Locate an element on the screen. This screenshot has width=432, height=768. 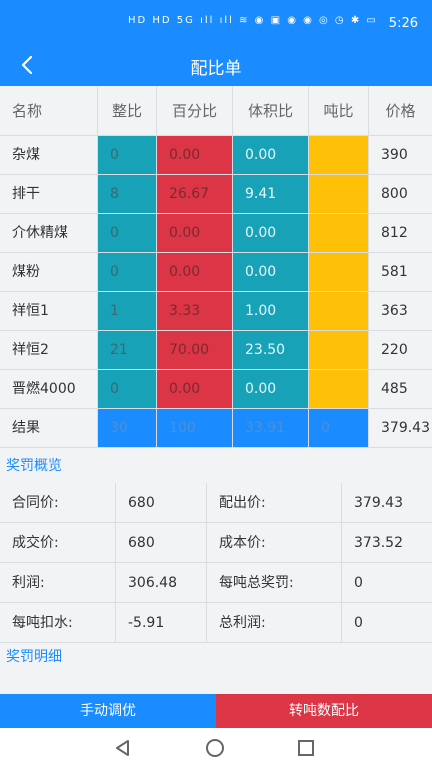
bottom-action-bar: 手动调优 转吨数配比 is located at coordinates (216, 711).